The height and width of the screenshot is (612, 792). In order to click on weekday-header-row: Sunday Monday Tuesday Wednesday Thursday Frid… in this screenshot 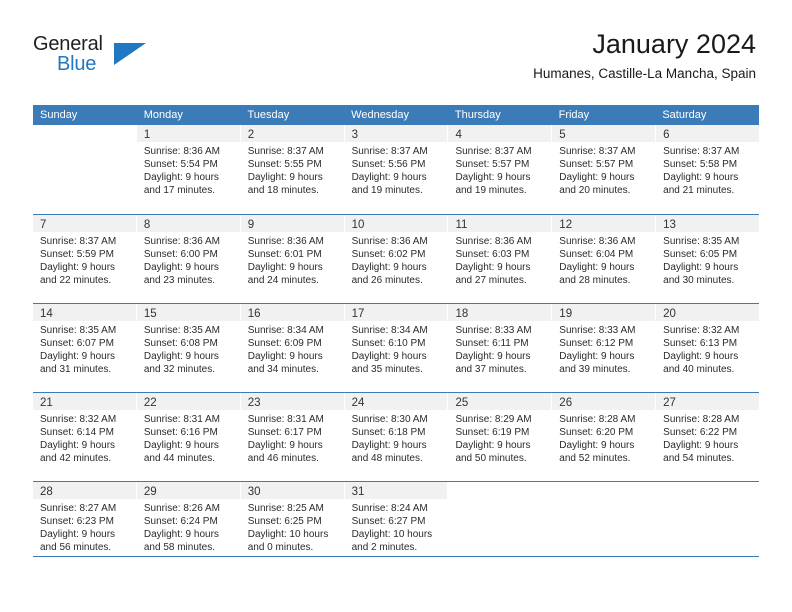, I will do `click(396, 115)`.